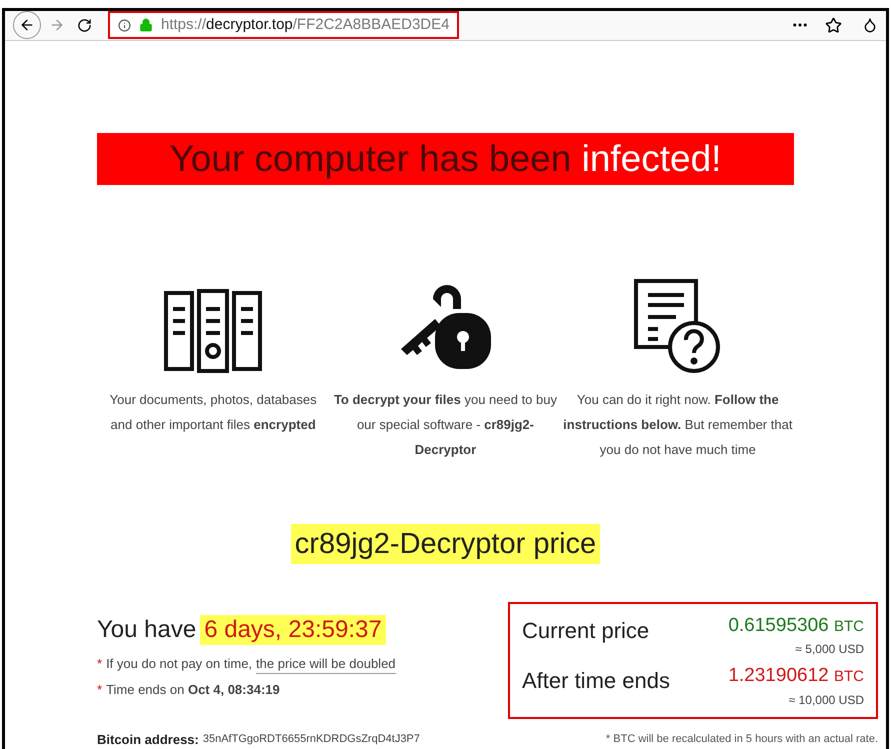 This screenshot has height=749, width=891. What do you see at coordinates (833, 25) in the screenshot?
I see `star-icon` at bounding box center [833, 25].